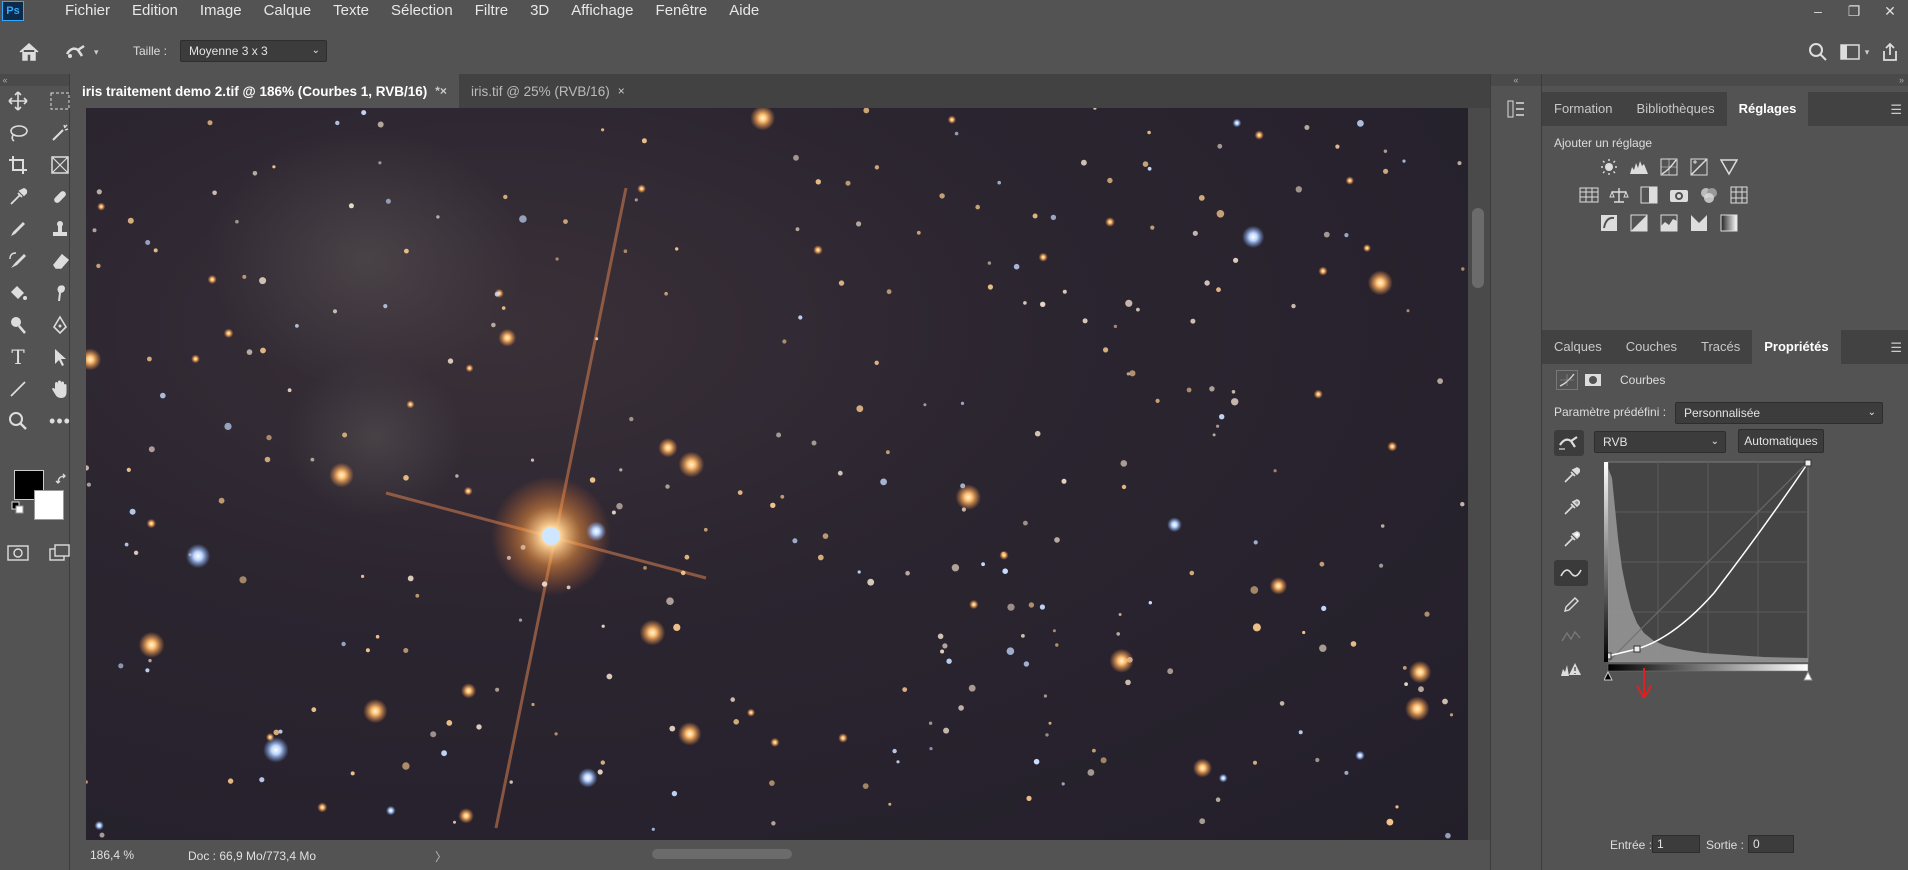 The width and height of the screenshot is (1908, 870). Describe the element at coordinates (422, 11) in the screenshot. I see `menu-item: Sélection` at that location.